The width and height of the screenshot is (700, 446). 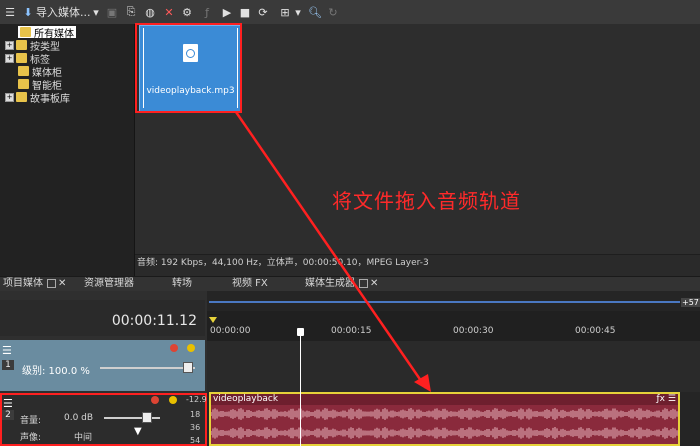 I want to click on audio-waveform, so click(x=444, y=423).